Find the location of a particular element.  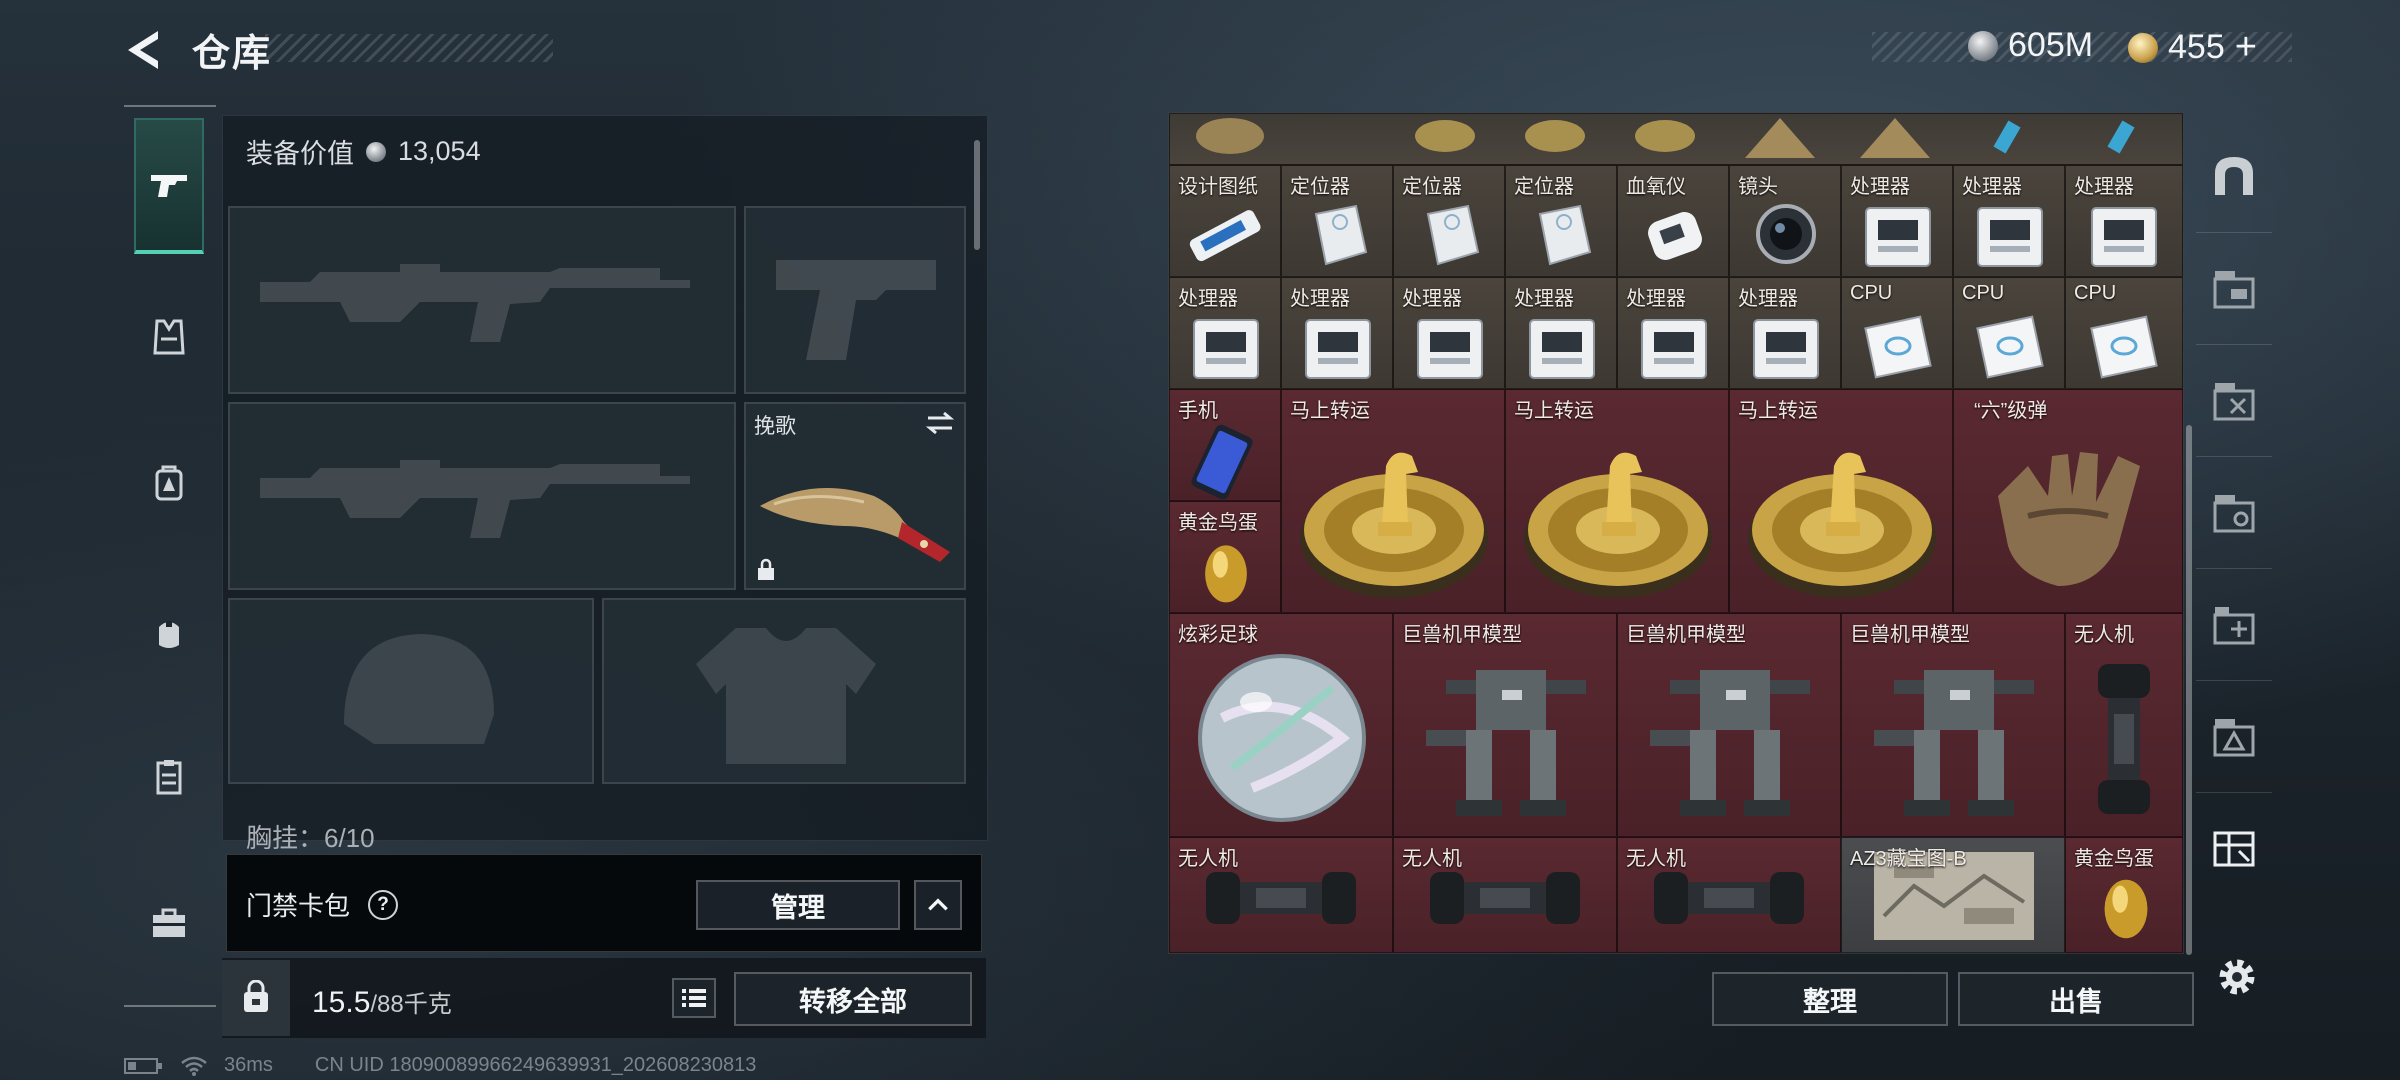

melee-slot: 挽歌 is located at coordinates (855, 496).